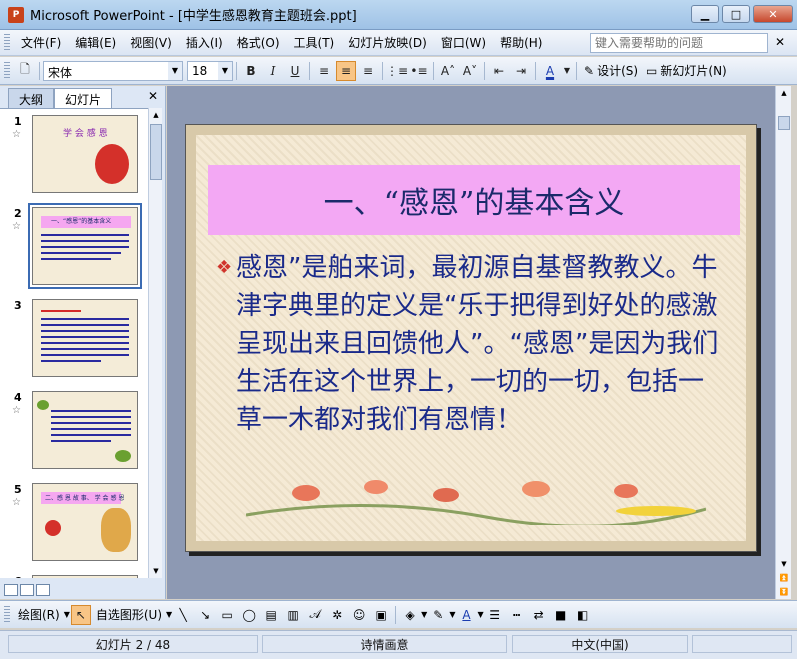 The image size is (797, 659). What do you see at coordinates (784, 592) in the screenshot?
I see `next-slide-icon: ⏬` at bounding box center [784, 592].